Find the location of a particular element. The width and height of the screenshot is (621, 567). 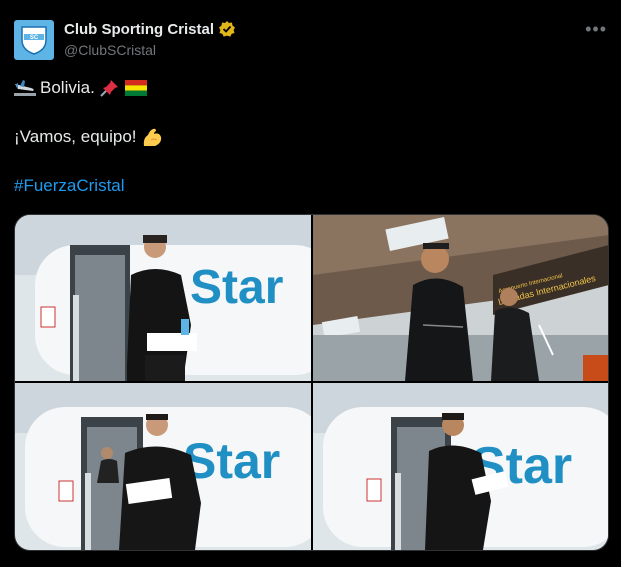

more-options-label: ••• is located at coordinates (596, 29).